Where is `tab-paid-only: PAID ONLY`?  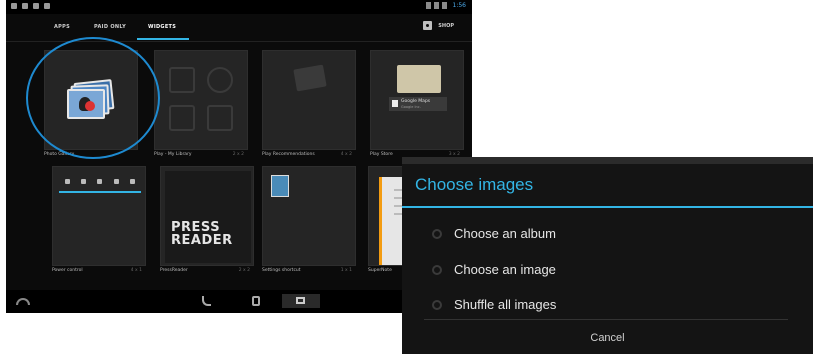 tab-paid-only: PAID ONLY is located at coordinates (110, 27).